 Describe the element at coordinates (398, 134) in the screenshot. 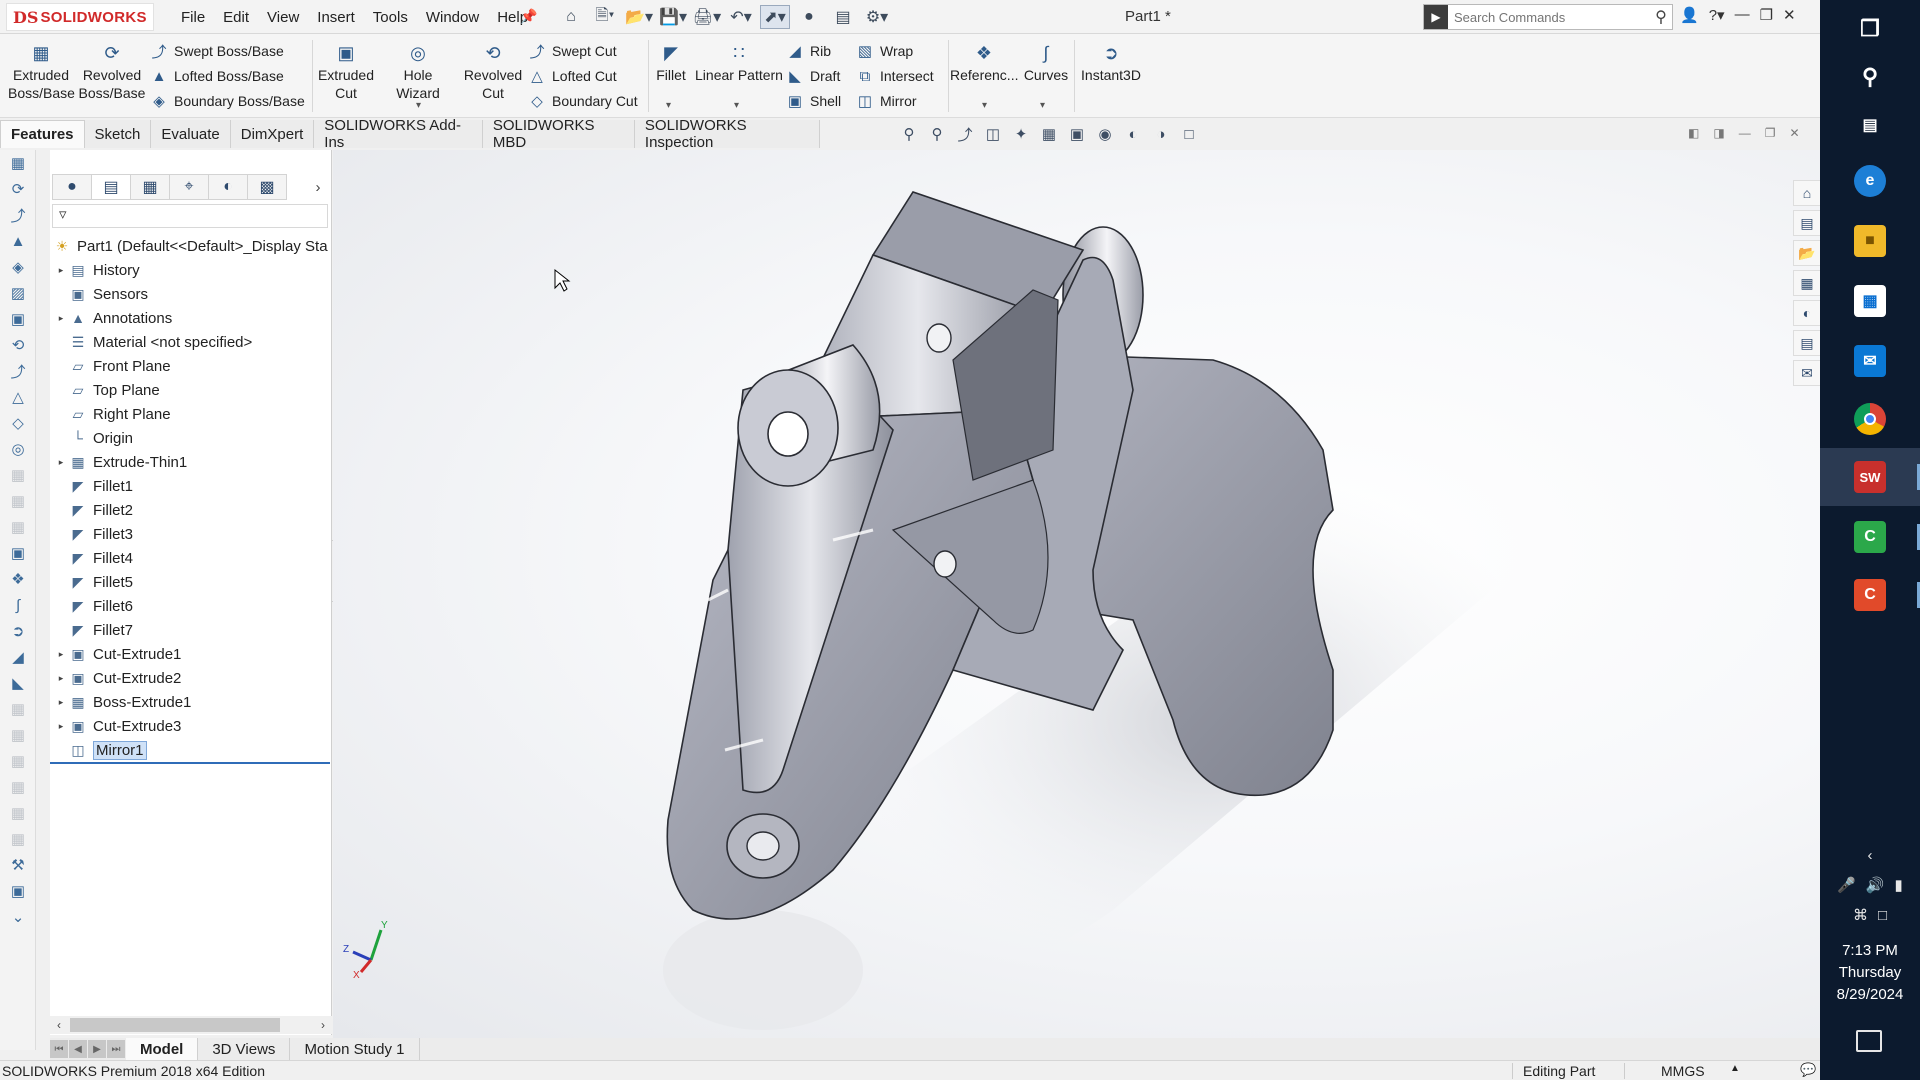

I see `tab-addins: SOLIDWORKS Add-Ins` at that location.